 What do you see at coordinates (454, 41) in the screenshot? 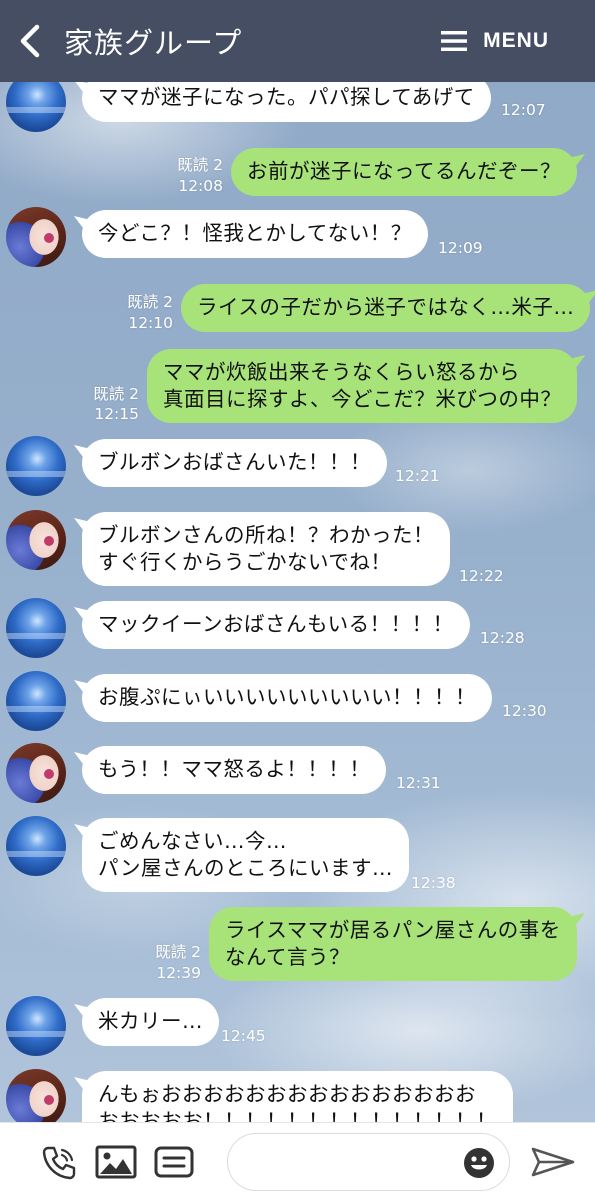
I see `hamburger-icon` at bounding box center [454, 41].